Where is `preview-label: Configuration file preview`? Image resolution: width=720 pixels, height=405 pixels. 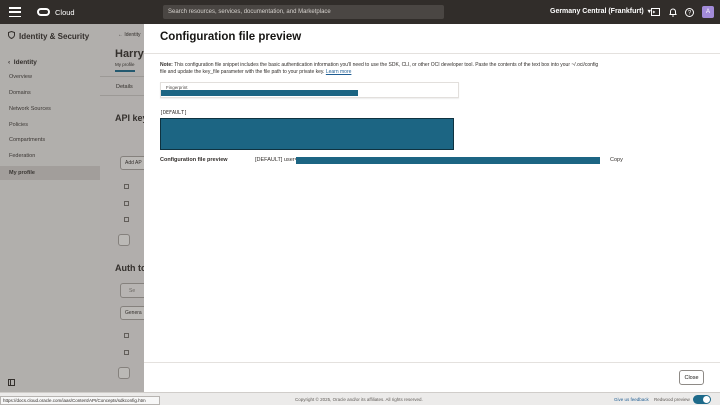
preview-label: Configuration file preview is located at coordinates (194, 160).